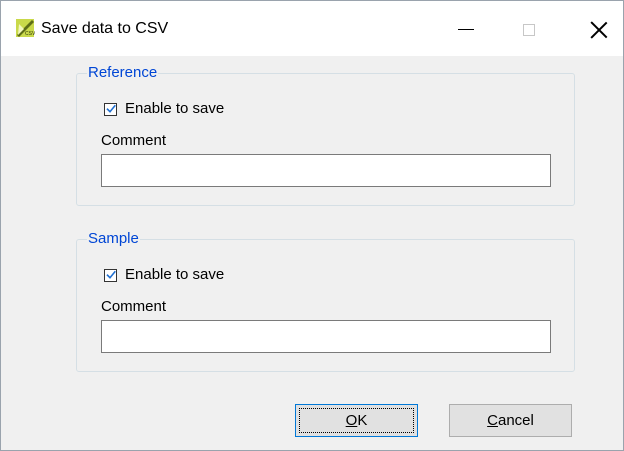 The height and width of the screenshot is (451, 624). Describe the element at coordinates (175, 274) in the screenshot. I see `sample-enable-to-save-label: Enable to save` at that location.